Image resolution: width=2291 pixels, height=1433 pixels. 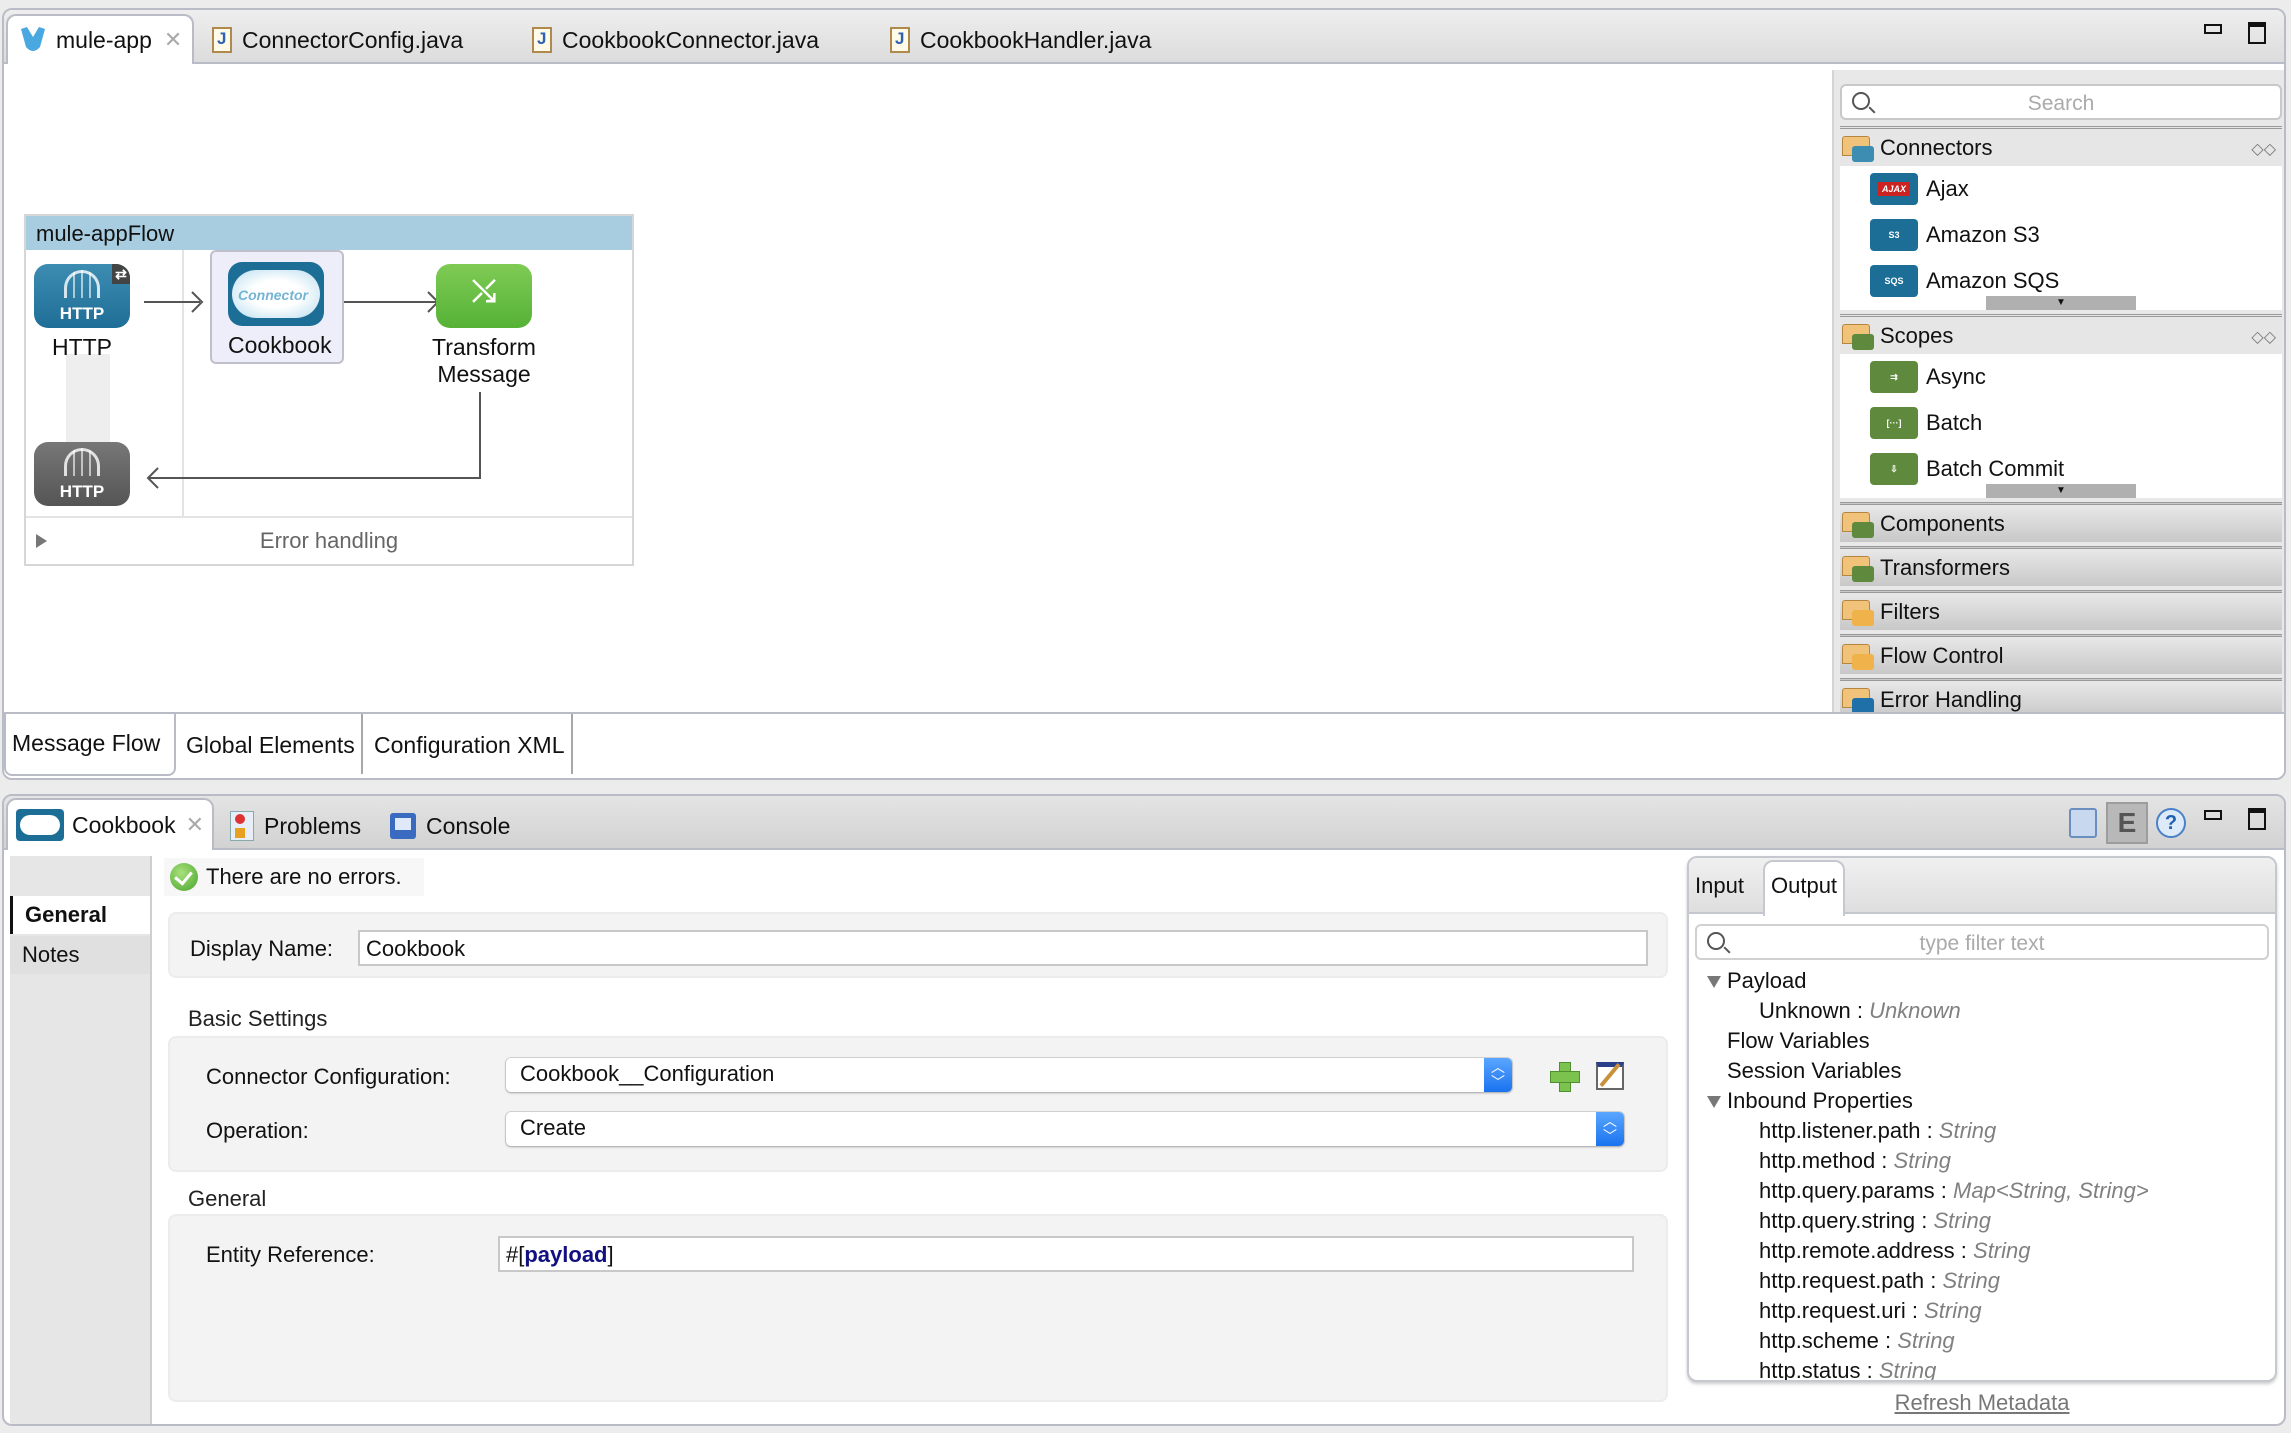 I want to click on tree-item: http.method : String, so click(x=1982, y=1161).